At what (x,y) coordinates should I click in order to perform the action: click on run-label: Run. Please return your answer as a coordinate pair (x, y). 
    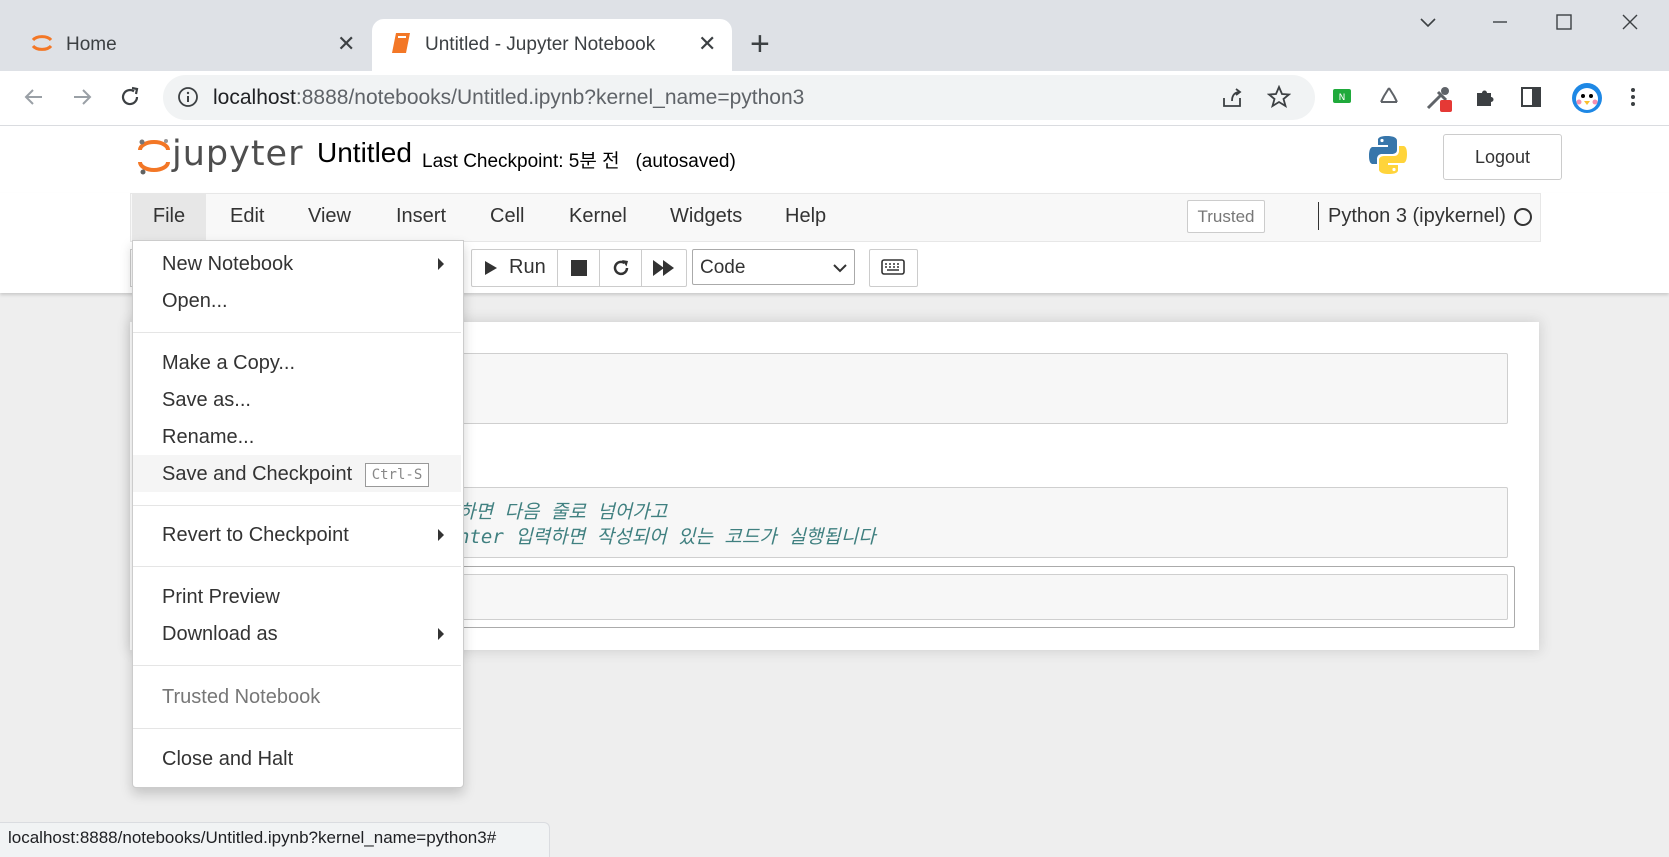
    Looking at the image, I should click on (527, 267).